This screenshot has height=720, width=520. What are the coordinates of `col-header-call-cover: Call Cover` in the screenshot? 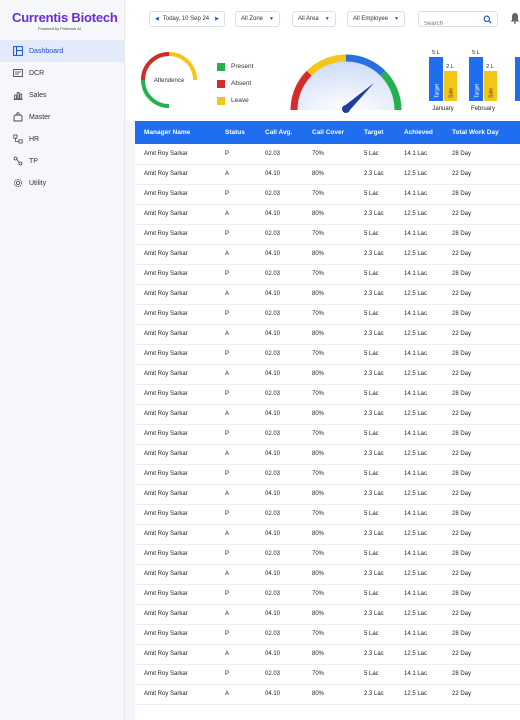 It's located at (329, 132).